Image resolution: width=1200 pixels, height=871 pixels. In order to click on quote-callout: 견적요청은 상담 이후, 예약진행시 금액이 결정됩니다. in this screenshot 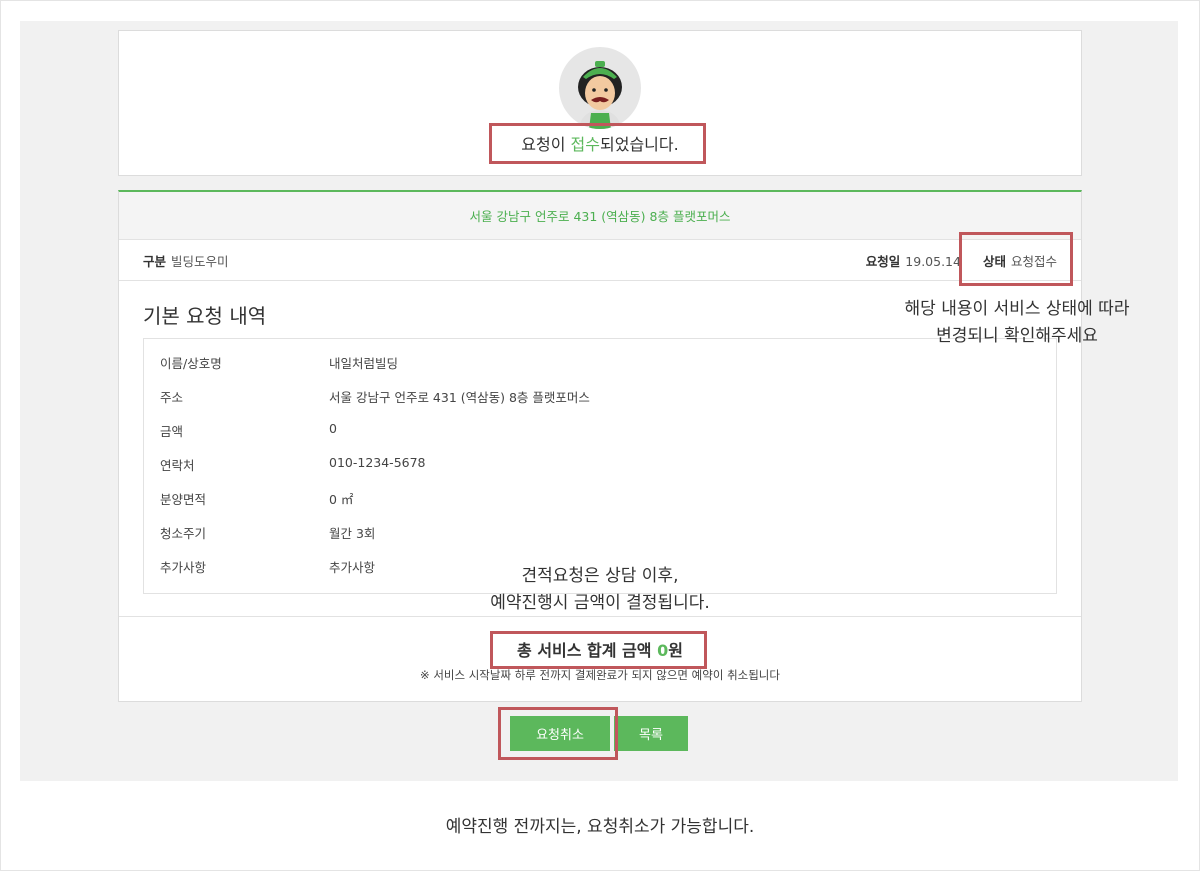, I will do `click(600, 590)`.